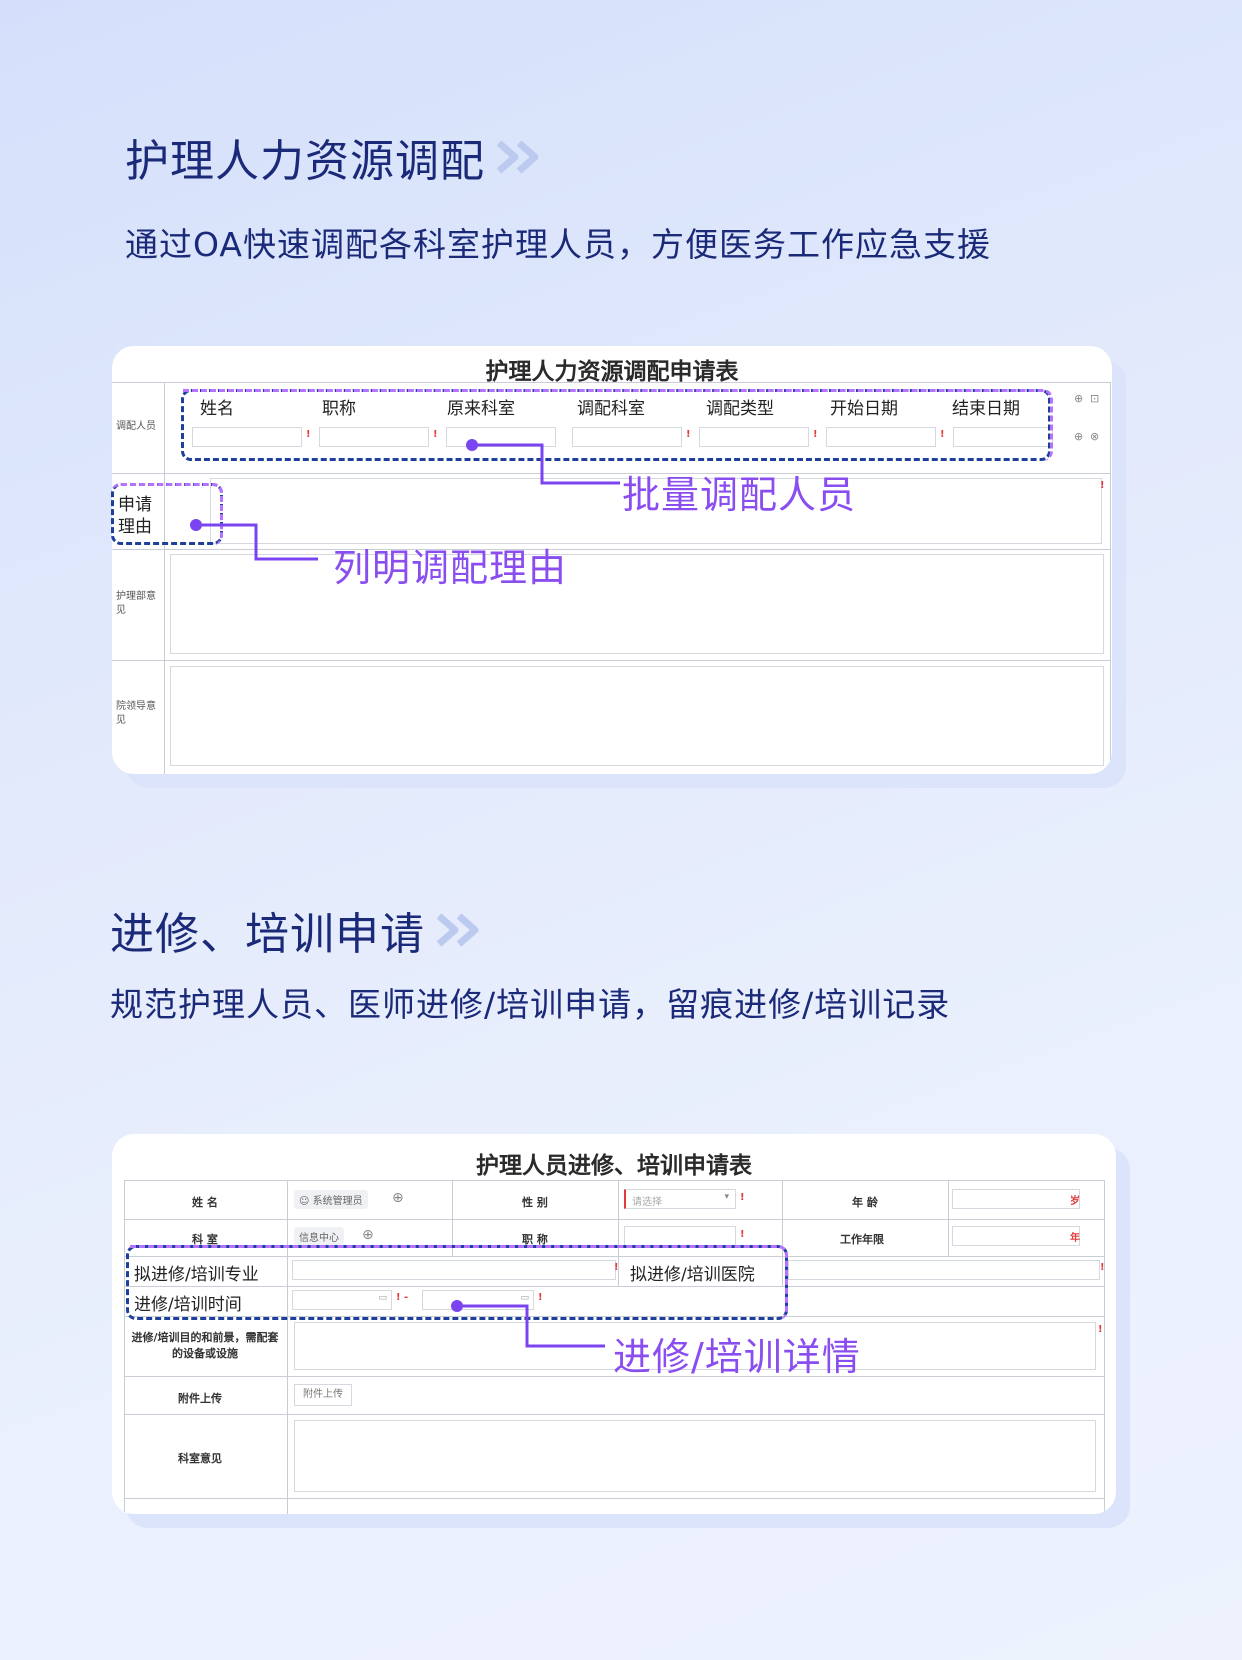 This screenshot has height=1660, width=1242. Describe the element at coordinates (1094, 398) in the screenshot. I see `import-icon: ⊡` at that location.